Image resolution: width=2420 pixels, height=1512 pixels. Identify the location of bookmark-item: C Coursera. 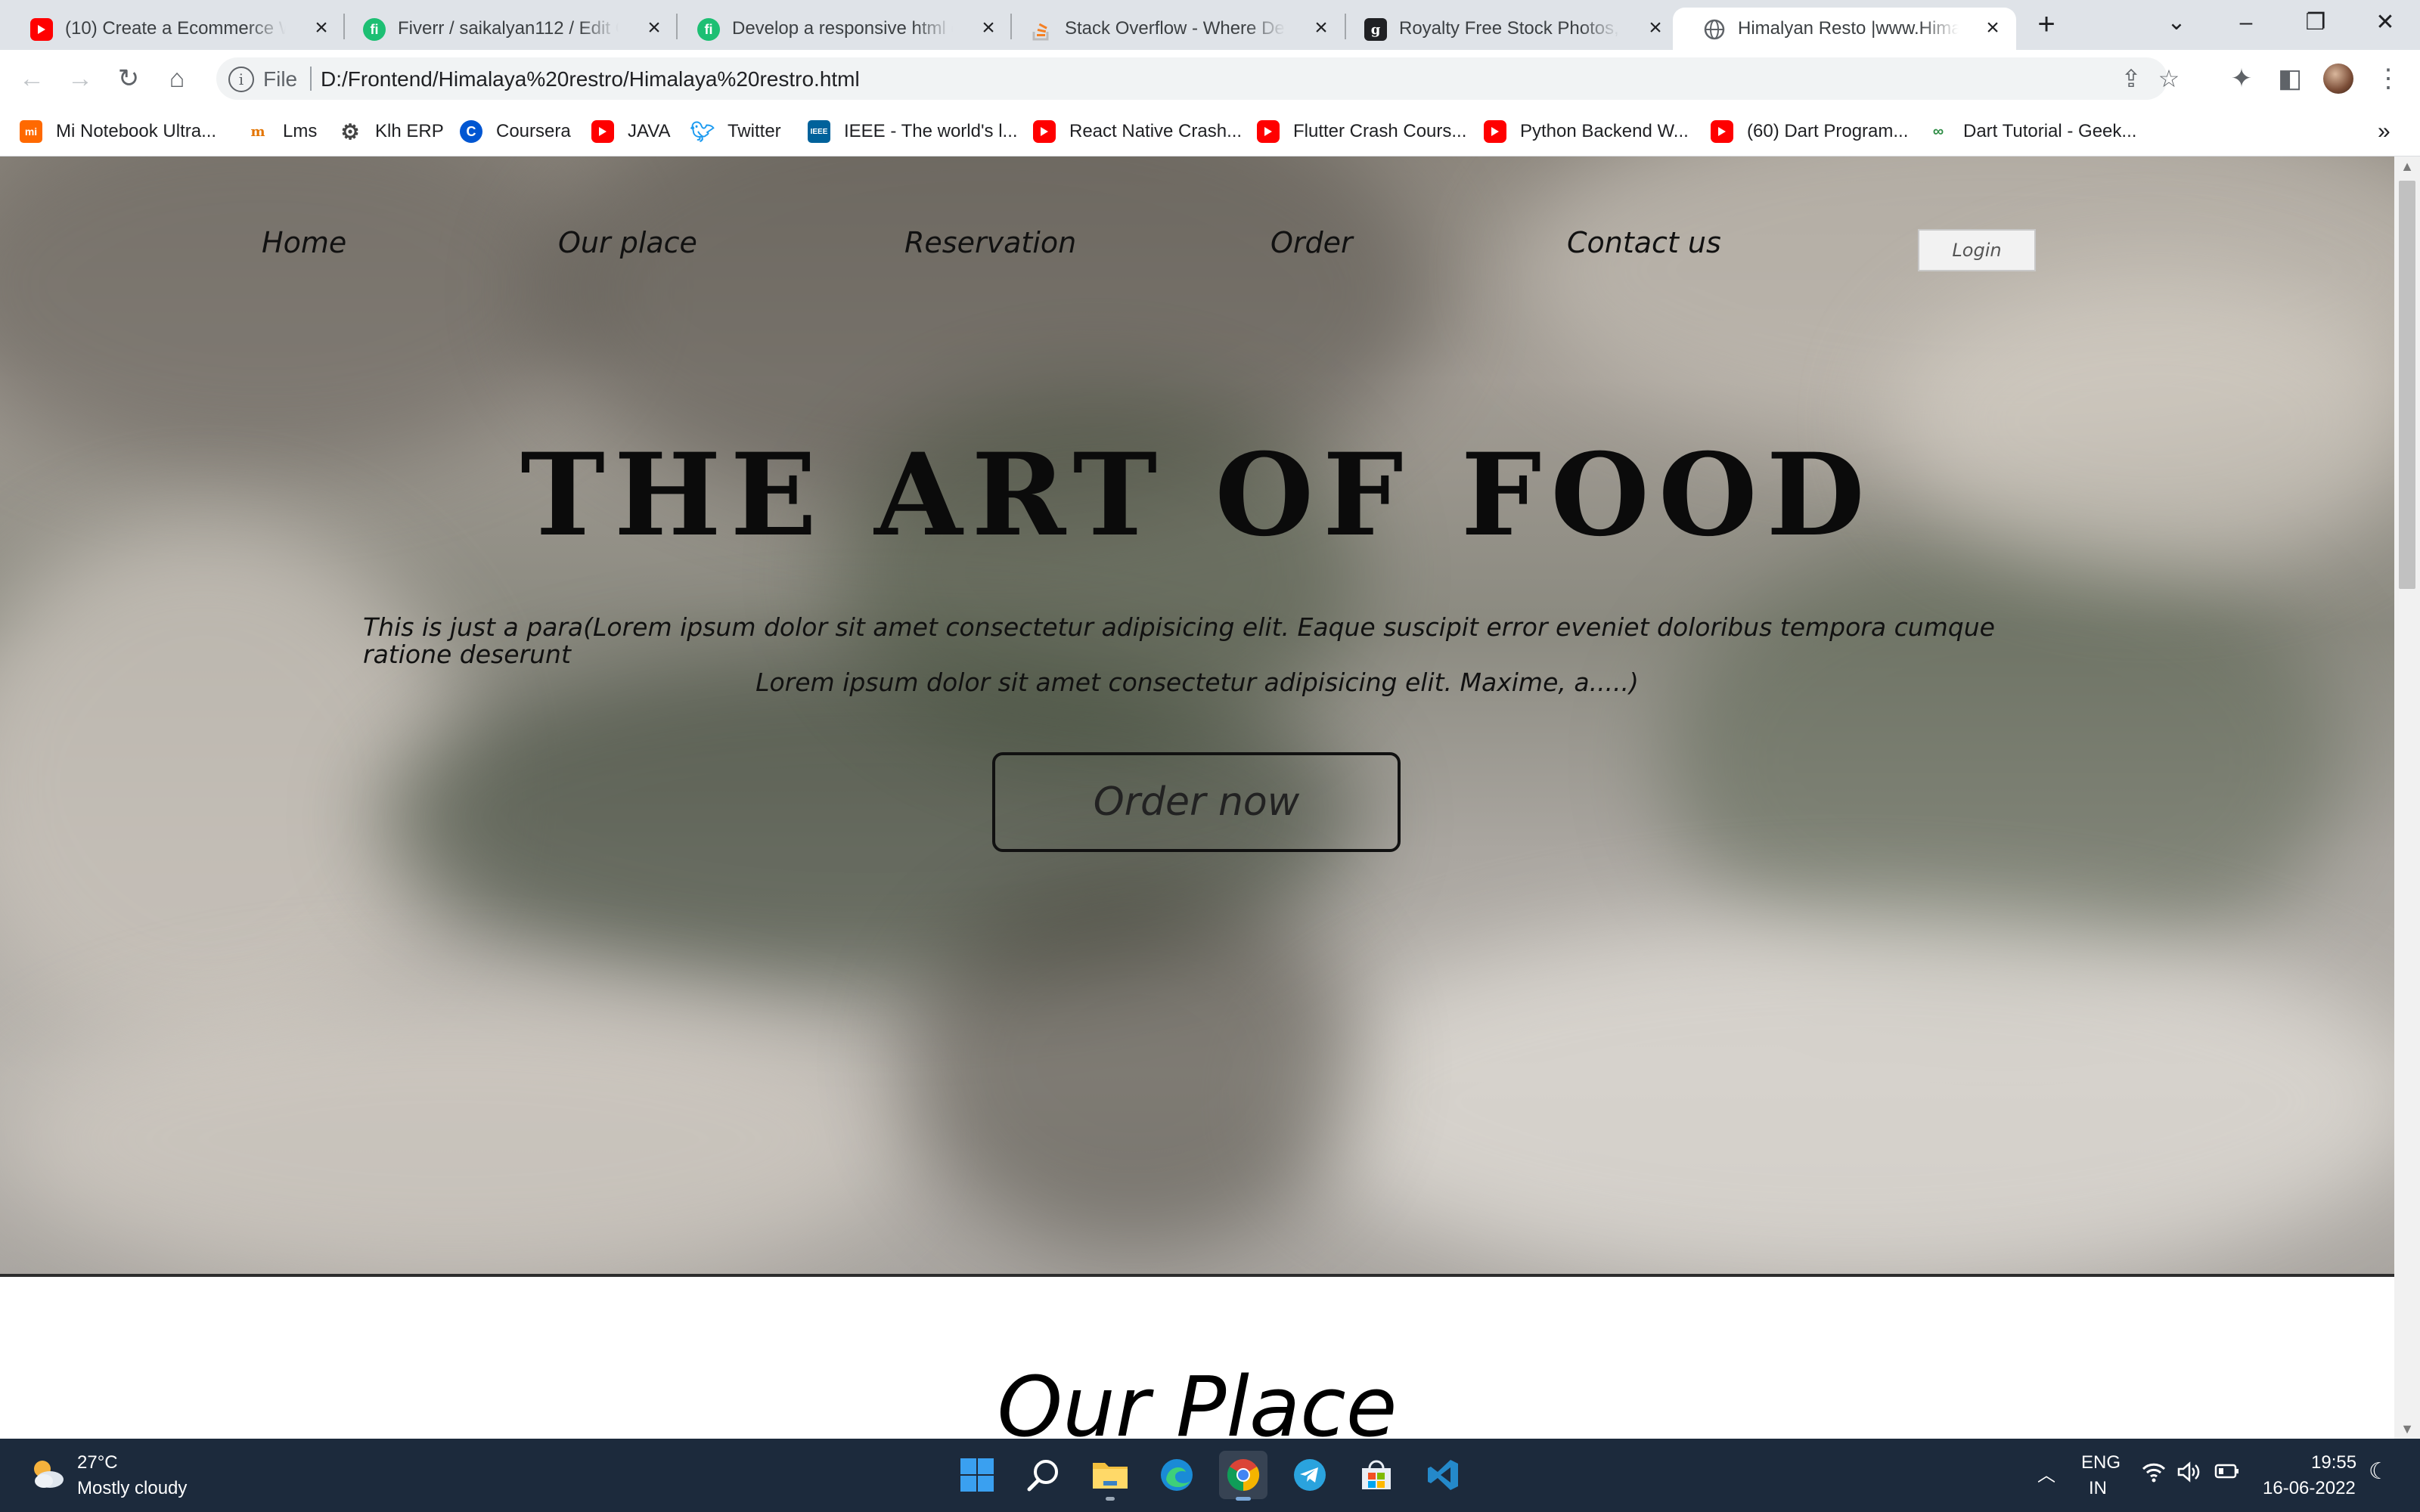
(515, 131).